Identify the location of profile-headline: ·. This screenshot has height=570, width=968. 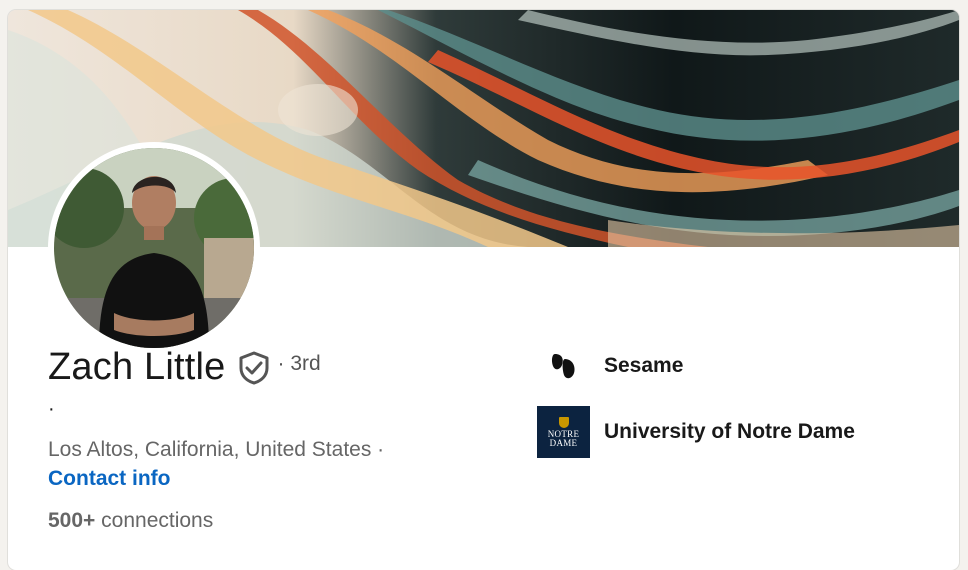
(51, 409).